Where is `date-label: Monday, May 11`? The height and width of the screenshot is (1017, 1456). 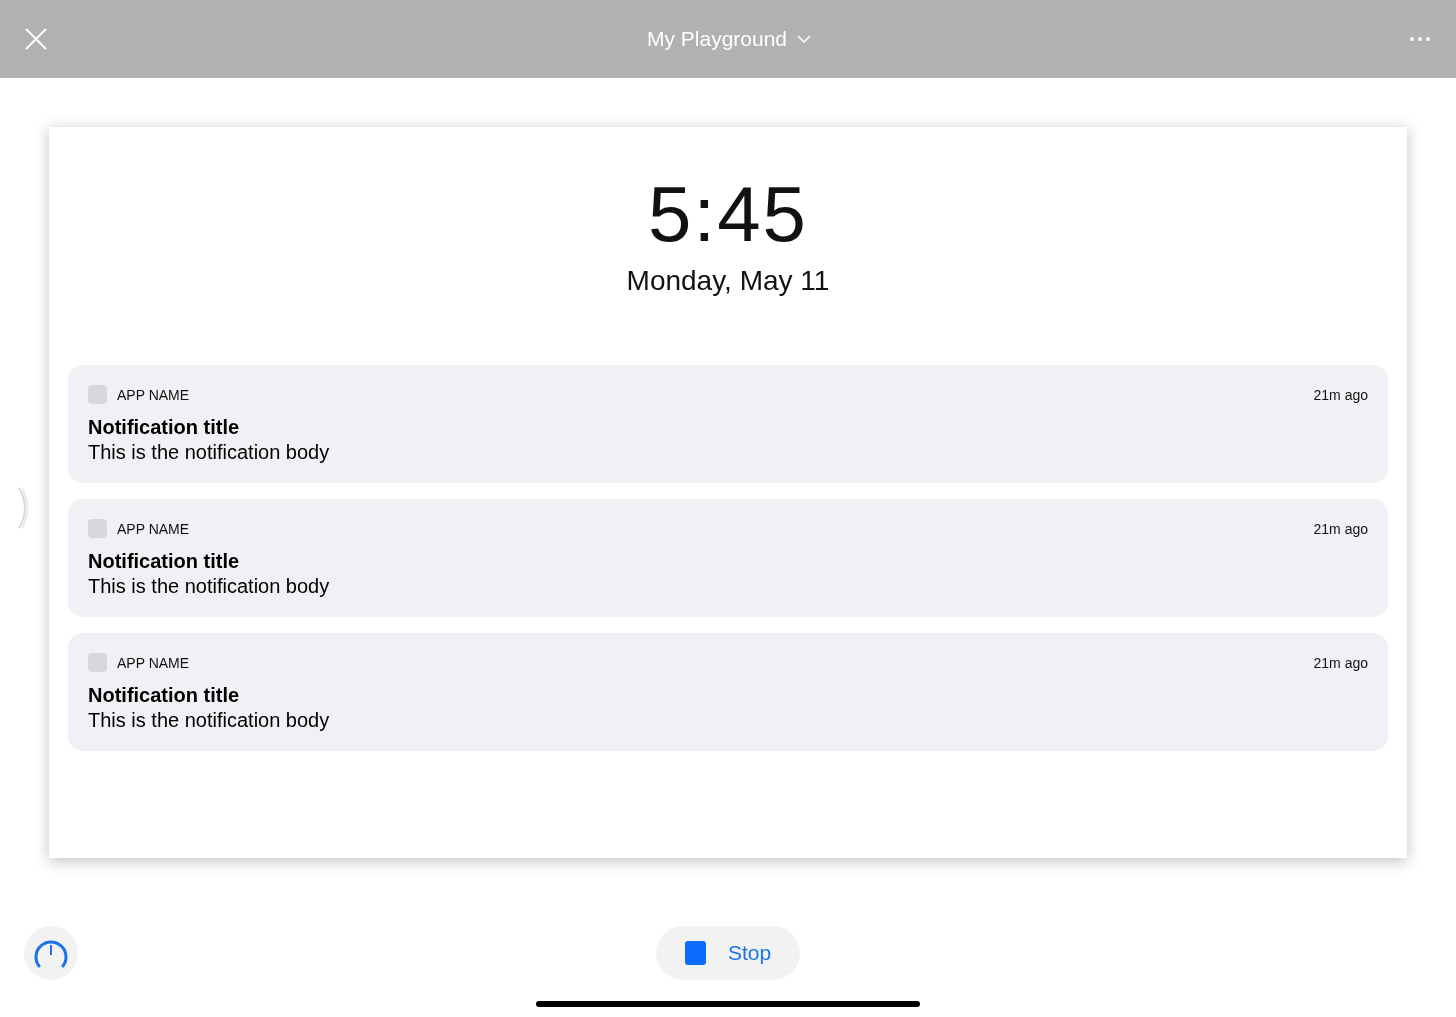
date-label: Monday, May 11 is located at coordinates (728, 281).